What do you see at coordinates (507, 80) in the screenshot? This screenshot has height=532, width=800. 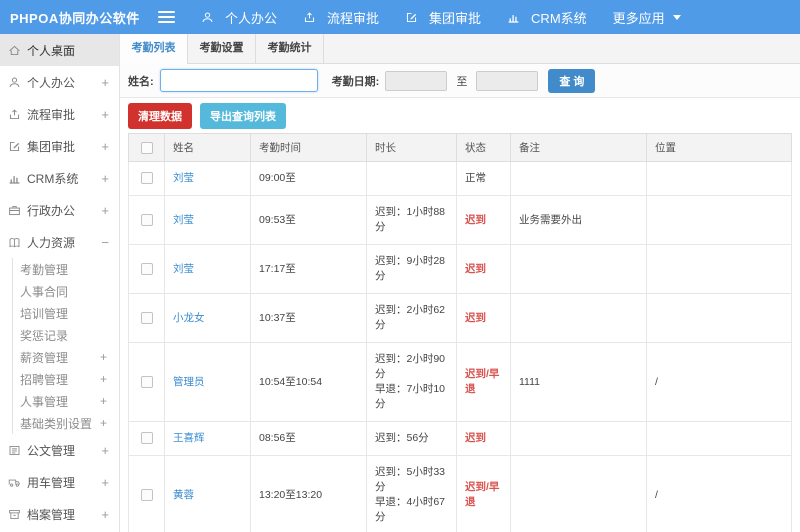 I see `date-end-input` at bounding box center [507, 80].